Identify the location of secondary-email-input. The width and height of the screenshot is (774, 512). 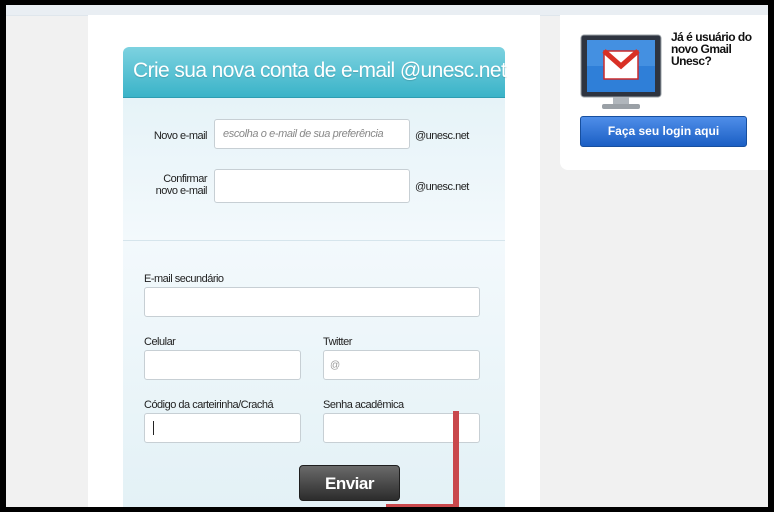
(312, 302).